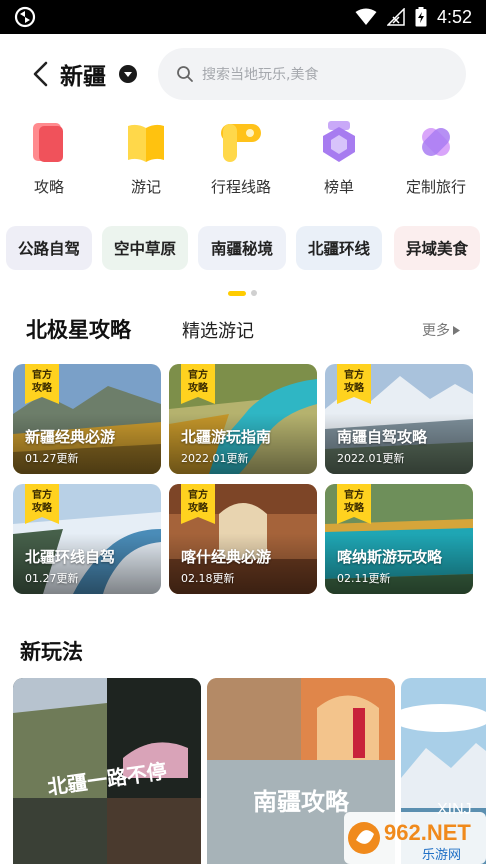  What do you see at coordinates (338, 187) in the screenshot?
I see `category-label: 榜单` at bounding box center [338, 187].